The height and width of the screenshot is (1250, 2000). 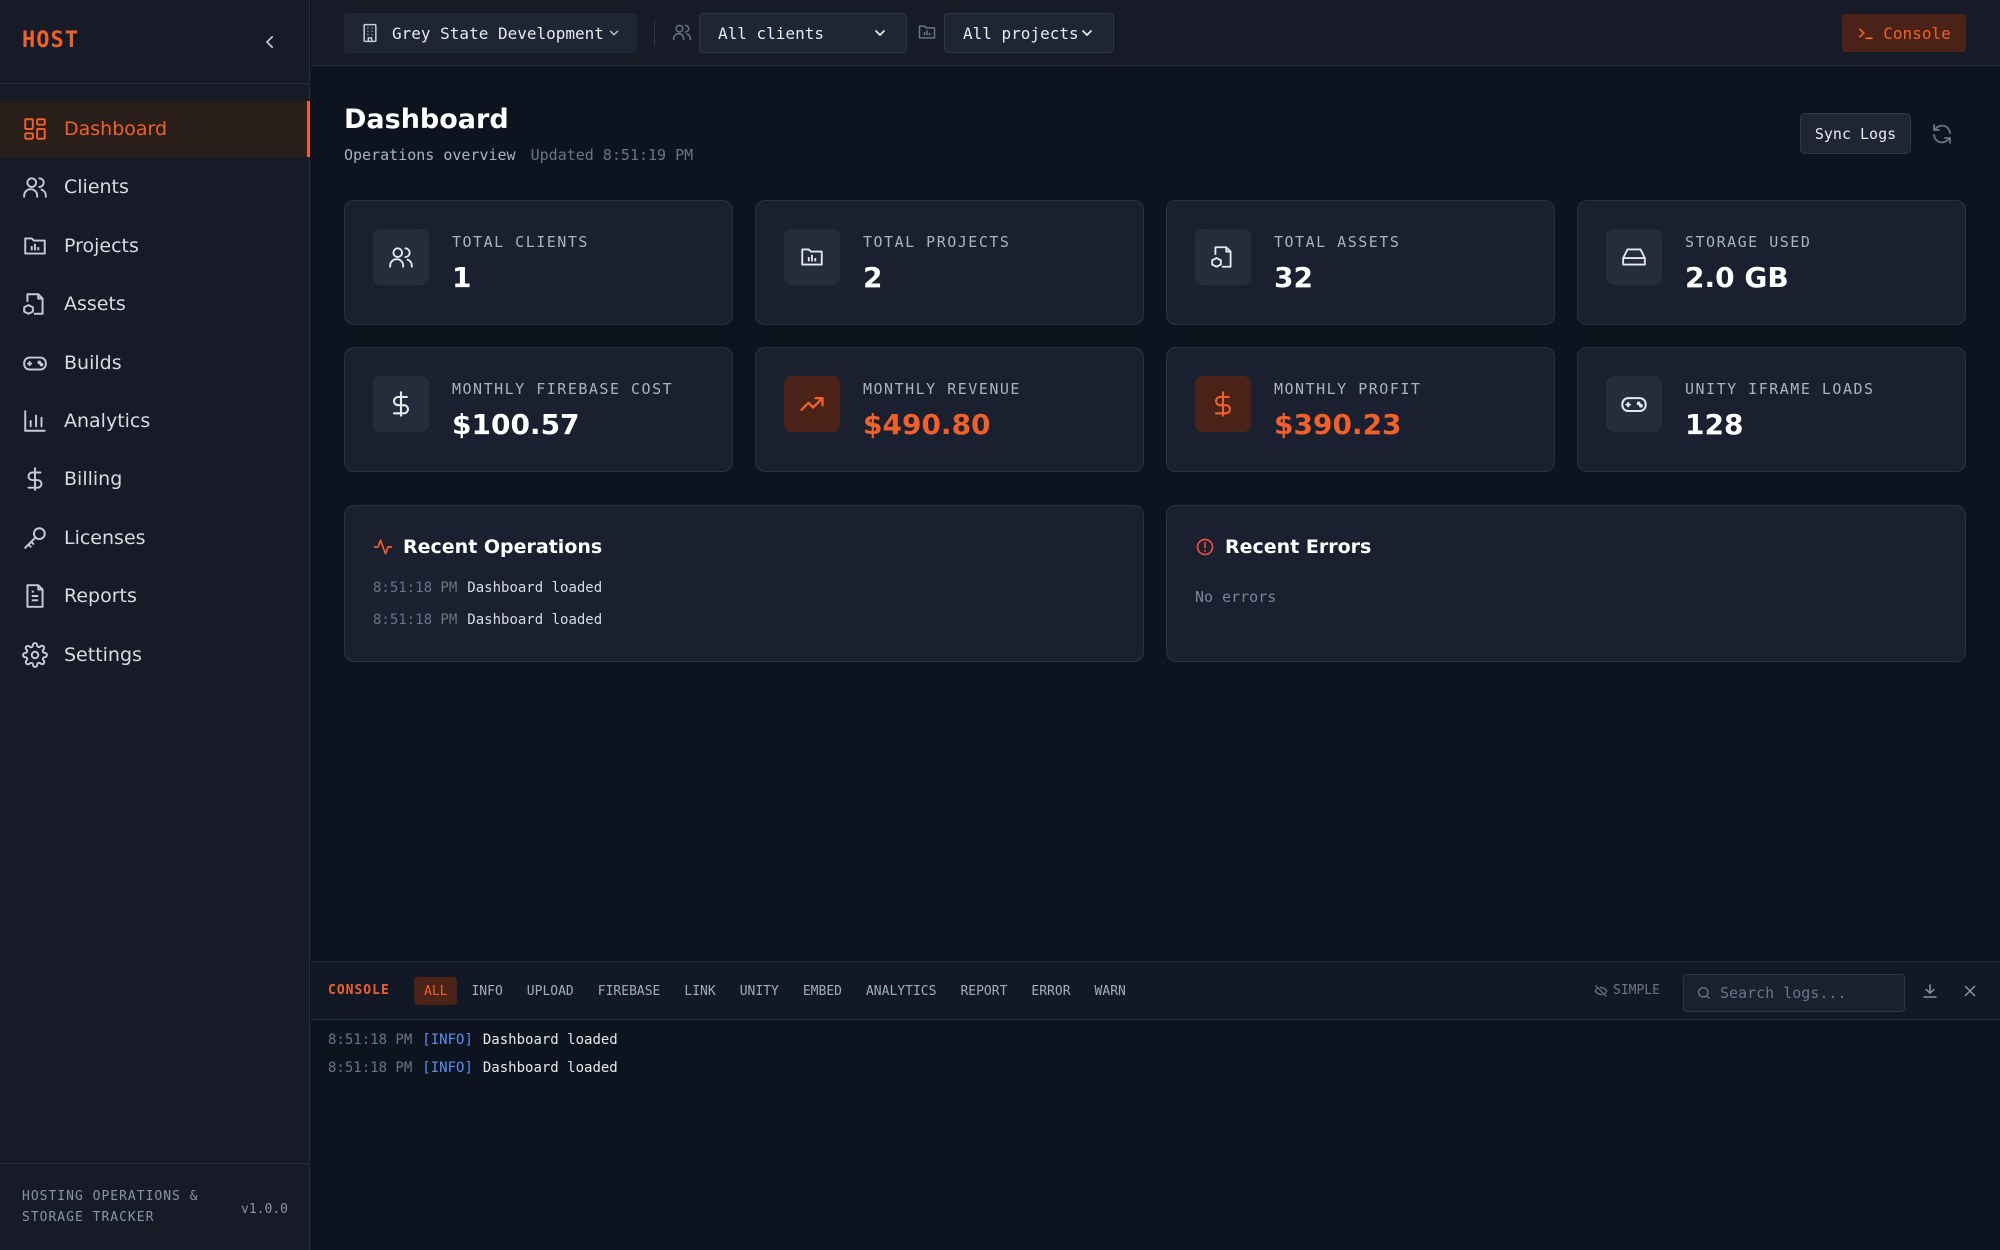 I want to click on app-version: v1.0.0, so click(x=264, y=1209).